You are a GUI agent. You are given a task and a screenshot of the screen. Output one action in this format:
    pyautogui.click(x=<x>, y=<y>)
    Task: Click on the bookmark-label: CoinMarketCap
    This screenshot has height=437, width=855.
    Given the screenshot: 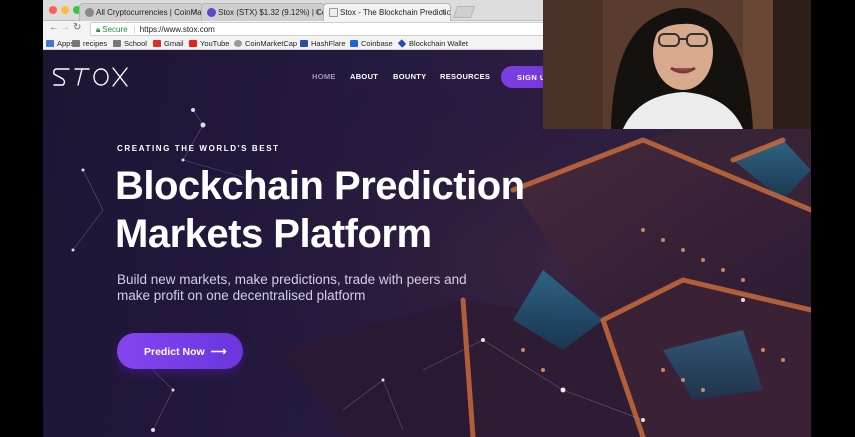 What is the action you would take?
    pyautogui.click(x=271, y=43)
    